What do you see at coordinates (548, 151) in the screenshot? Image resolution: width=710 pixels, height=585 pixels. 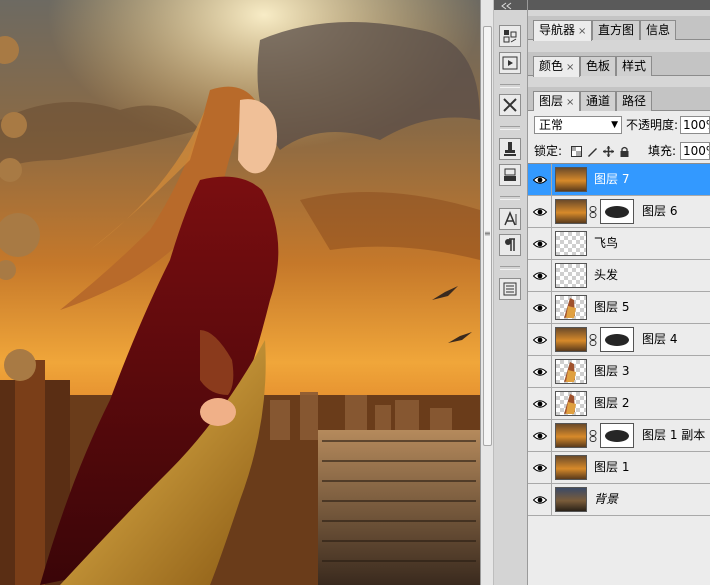 I see `lock-label: 锁定:` at bounding box center [548, 151].